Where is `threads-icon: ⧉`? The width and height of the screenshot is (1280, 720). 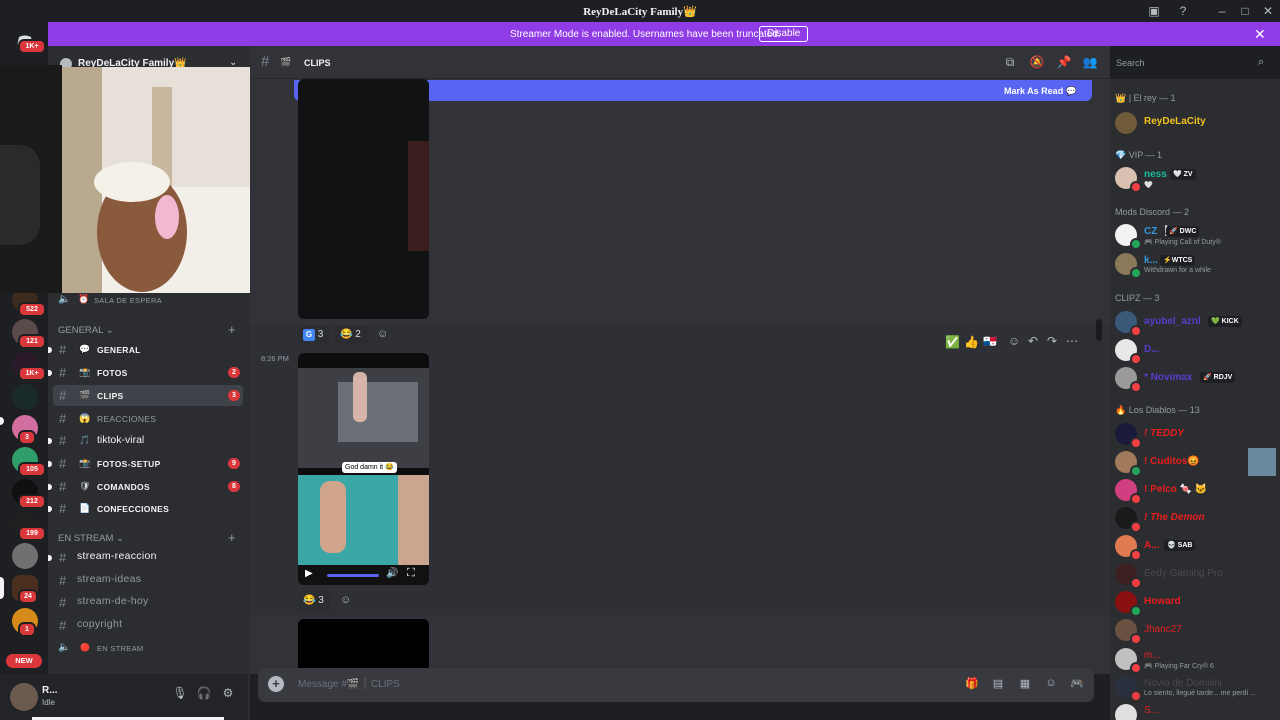 threads-icon: ⧉ is located at coordinates (1010, 63).